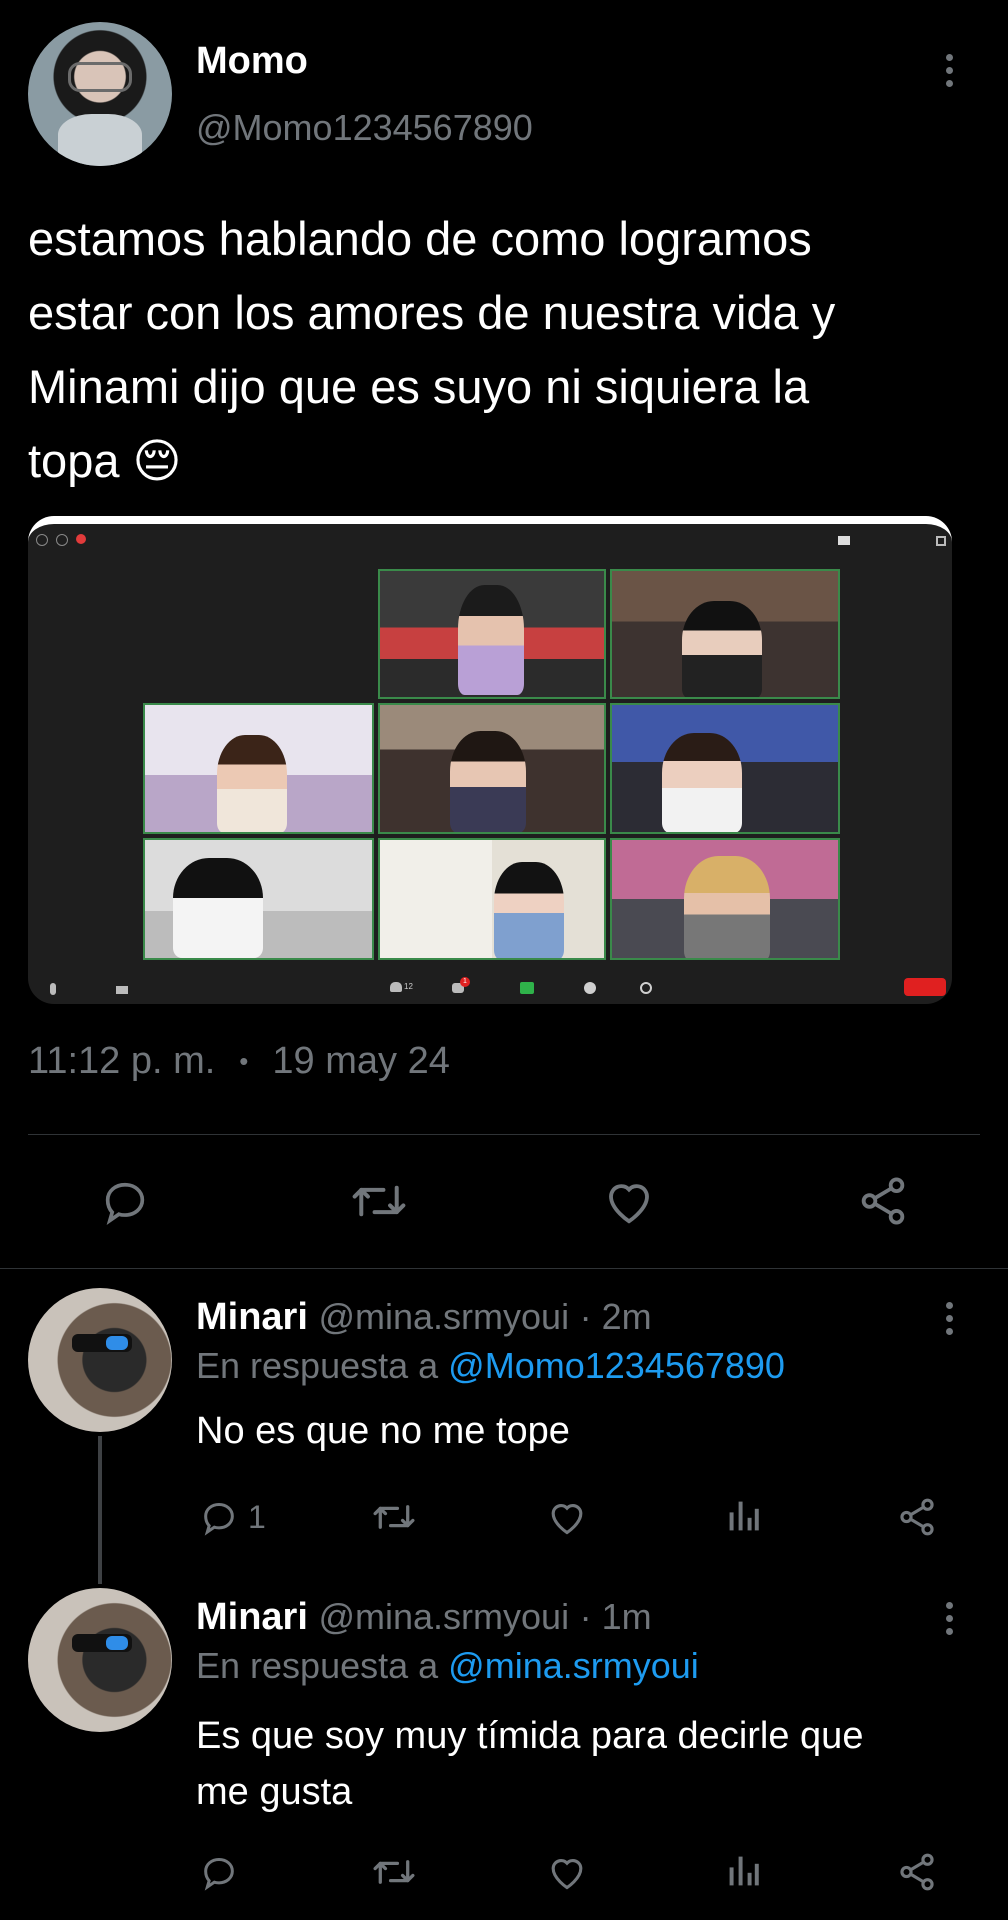  I want to click on reply-count: 1, so click(257, 1516).